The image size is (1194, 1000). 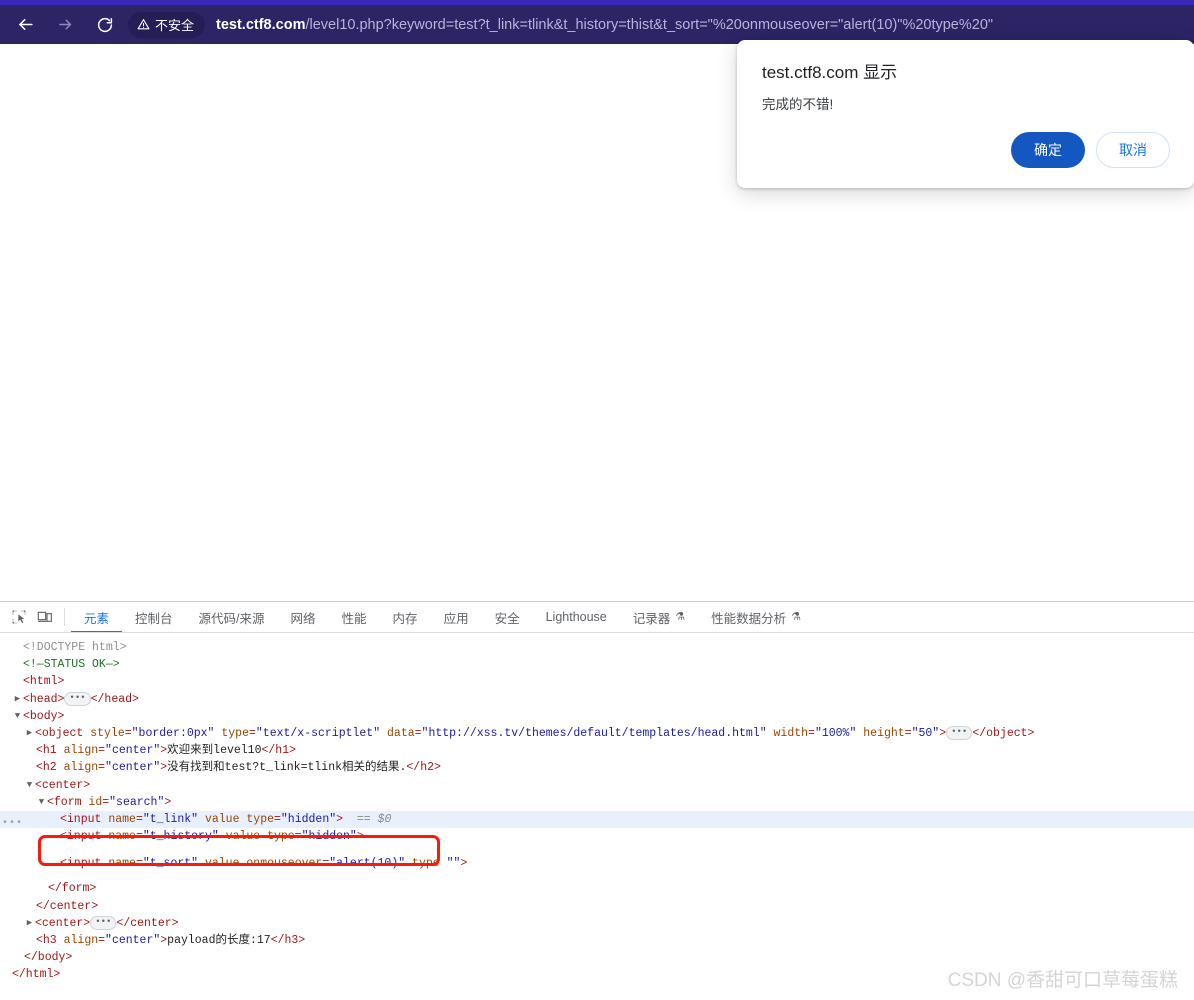 I want to click on tab-console: 控制台, so click(x=154, y=617).